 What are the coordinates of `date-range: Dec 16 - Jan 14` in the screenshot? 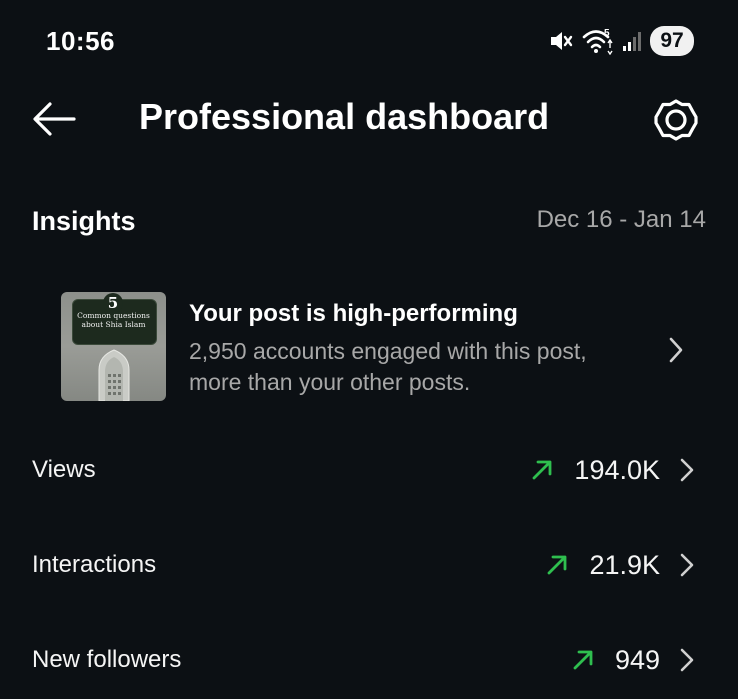 It's located at (621, 220).